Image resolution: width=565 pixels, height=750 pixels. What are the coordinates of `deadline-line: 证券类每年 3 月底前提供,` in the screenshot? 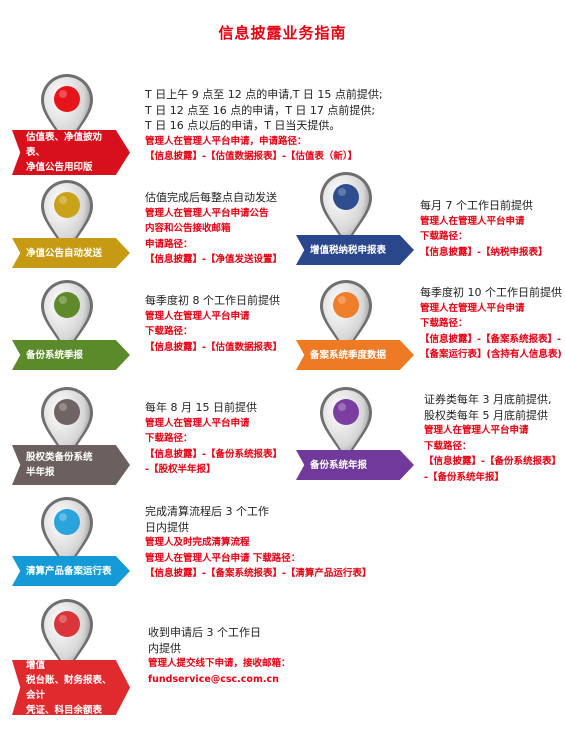 It's located at (488, 399).